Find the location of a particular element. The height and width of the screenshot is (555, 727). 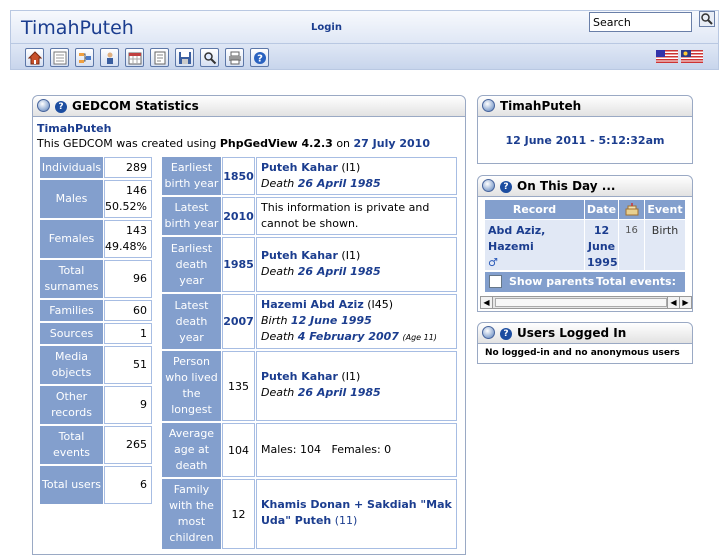

scroll-right-icon: ▶ is located at coordinates (685, 302).